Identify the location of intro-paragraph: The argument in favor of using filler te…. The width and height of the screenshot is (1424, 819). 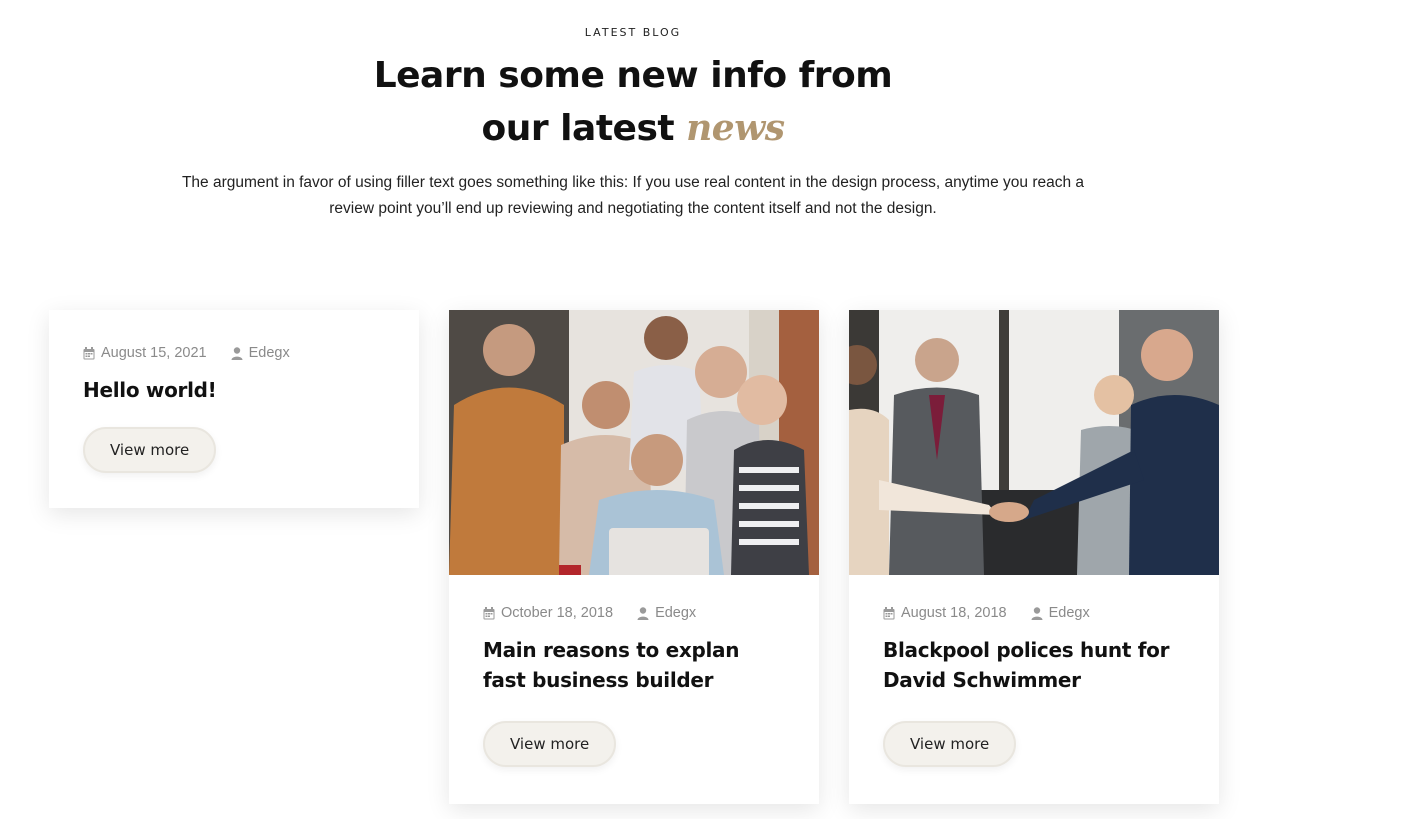
(633, 195).